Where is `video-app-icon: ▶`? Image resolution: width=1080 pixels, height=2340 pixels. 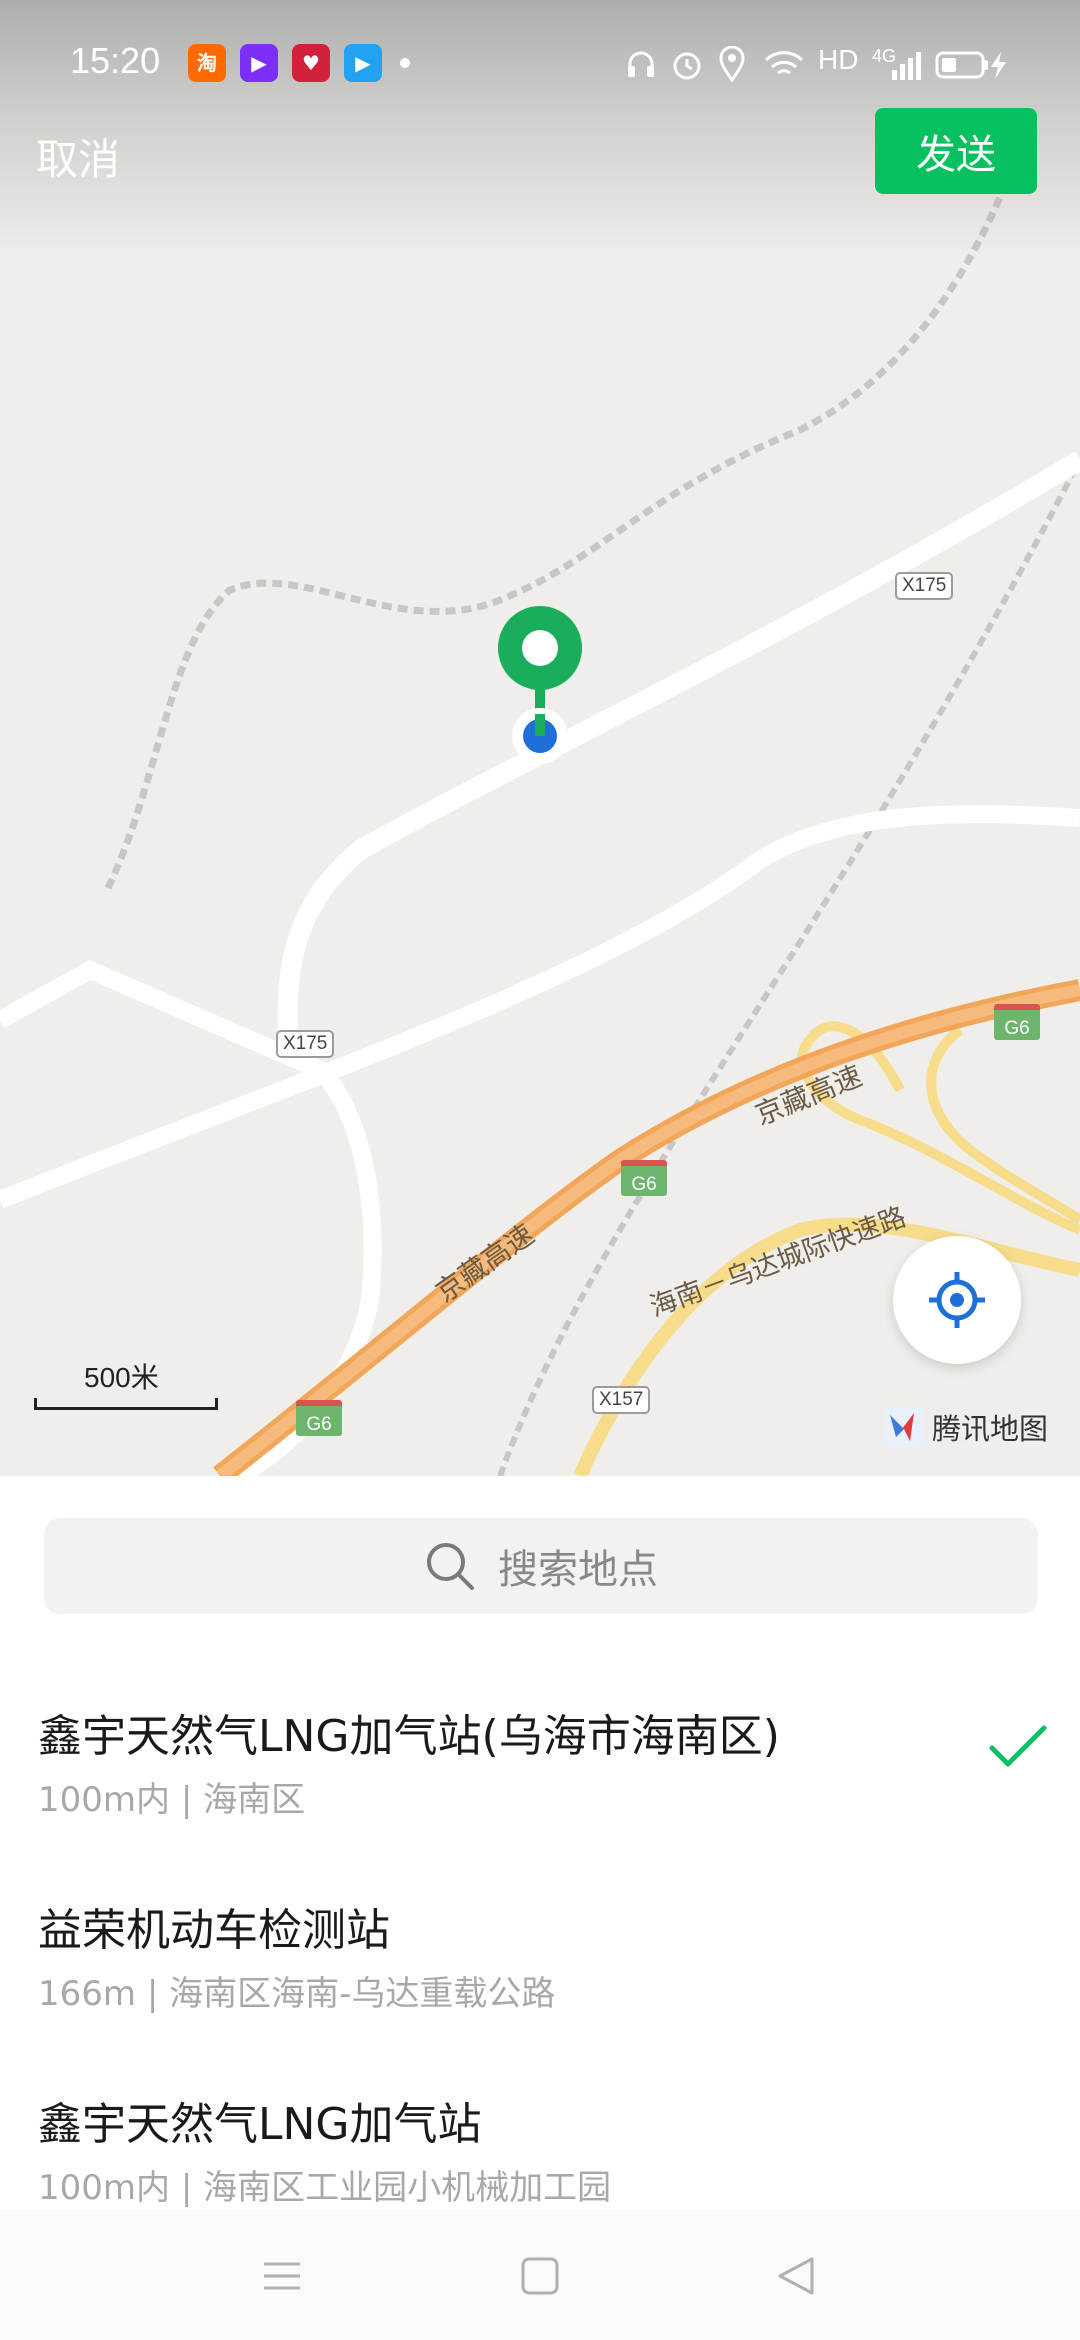 video-app-icon: ▶ is located at coordinates (259, 63).